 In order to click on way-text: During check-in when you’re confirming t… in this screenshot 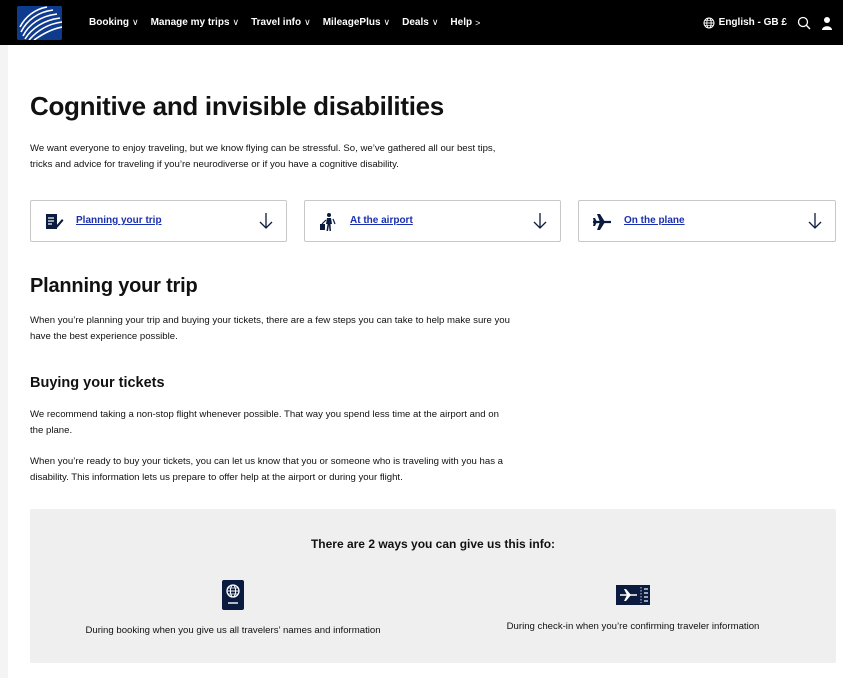, I will do `click(633, 626)`.